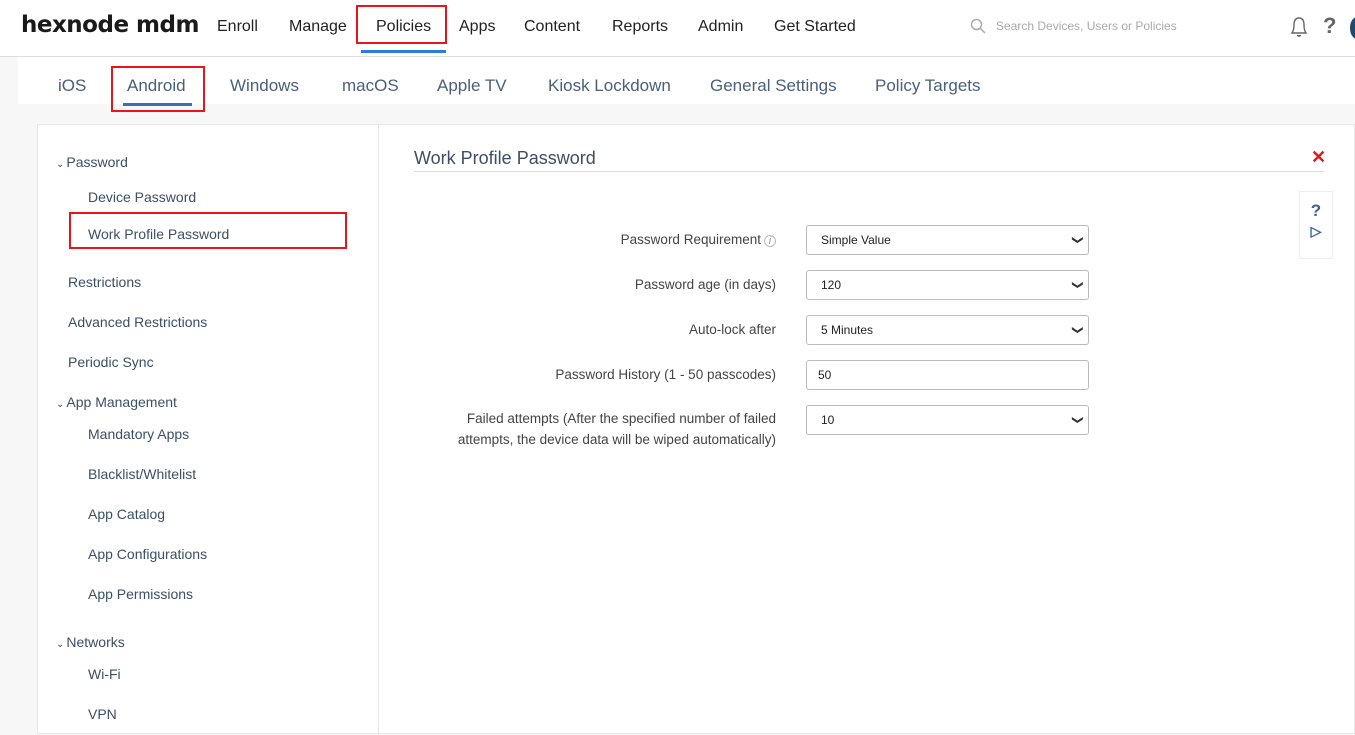 Image resolution: width=1355 pixels, height=735 pixels. Describe the element at coordinates (947, 375) in the screenshot. I see `password-history-input: 50` at that location.